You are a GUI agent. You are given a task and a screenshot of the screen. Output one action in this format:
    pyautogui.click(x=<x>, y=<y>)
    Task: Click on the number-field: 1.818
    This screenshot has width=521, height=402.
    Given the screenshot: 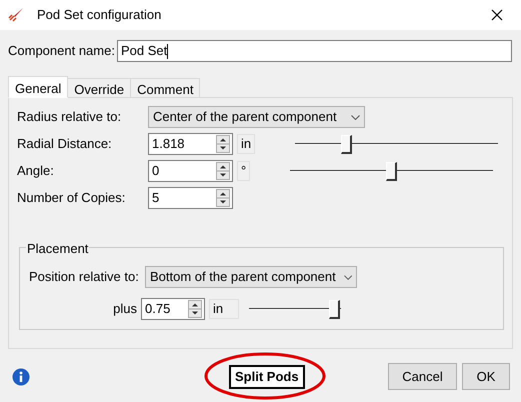 What is the action you would take?
    pyautogui.click(x=190, y=144)
    